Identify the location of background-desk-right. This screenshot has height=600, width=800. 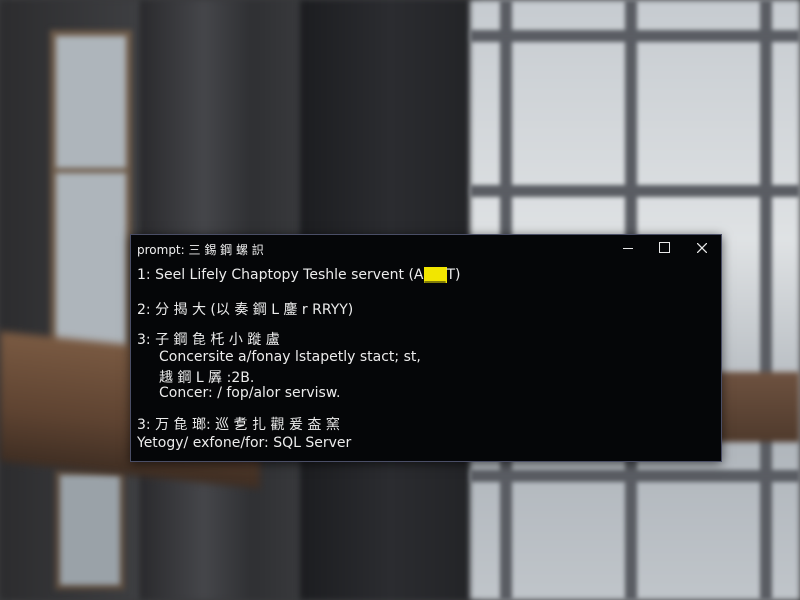
(757, 407).